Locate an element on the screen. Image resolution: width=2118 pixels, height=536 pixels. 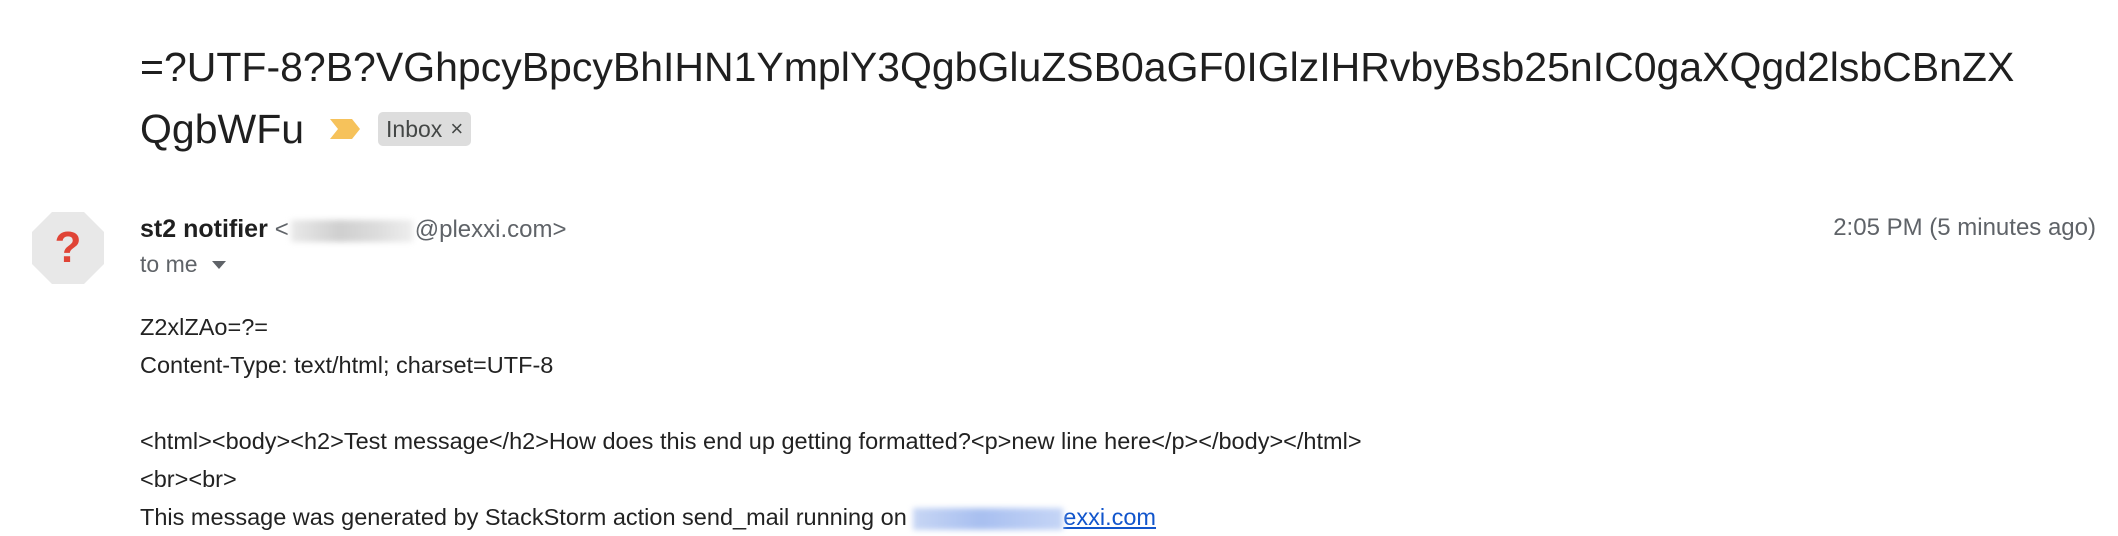
body-blank-line is located at coordinates (751, 403).